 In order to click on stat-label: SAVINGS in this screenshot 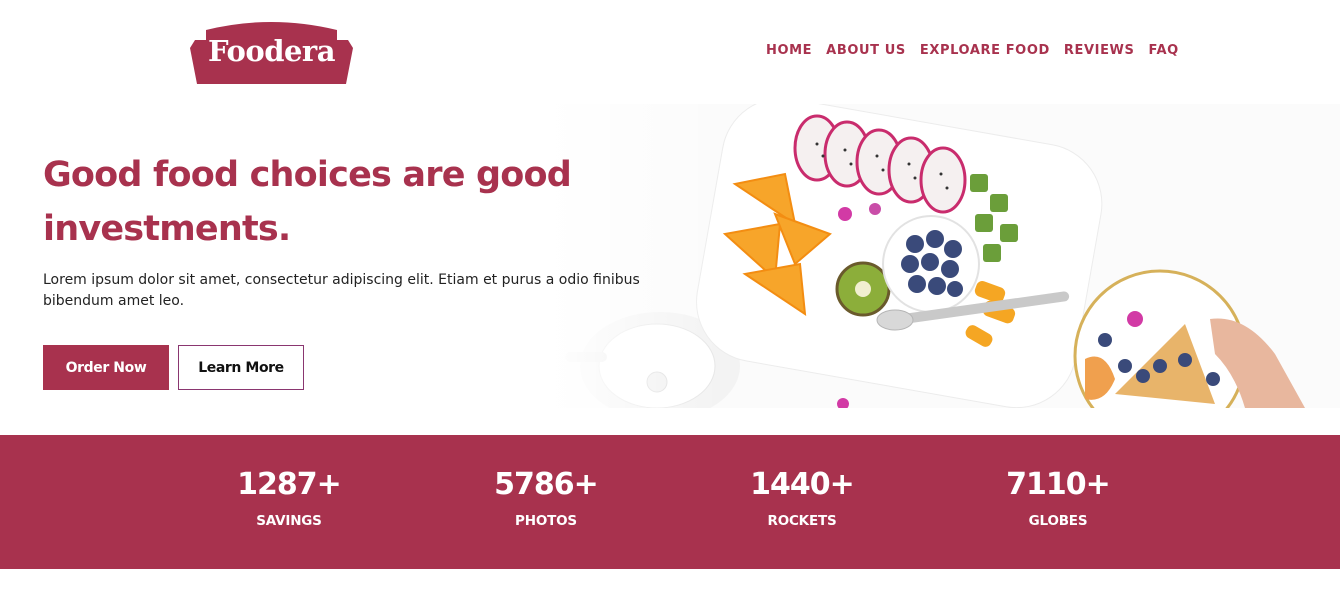, I will do `click(289, 521)`.